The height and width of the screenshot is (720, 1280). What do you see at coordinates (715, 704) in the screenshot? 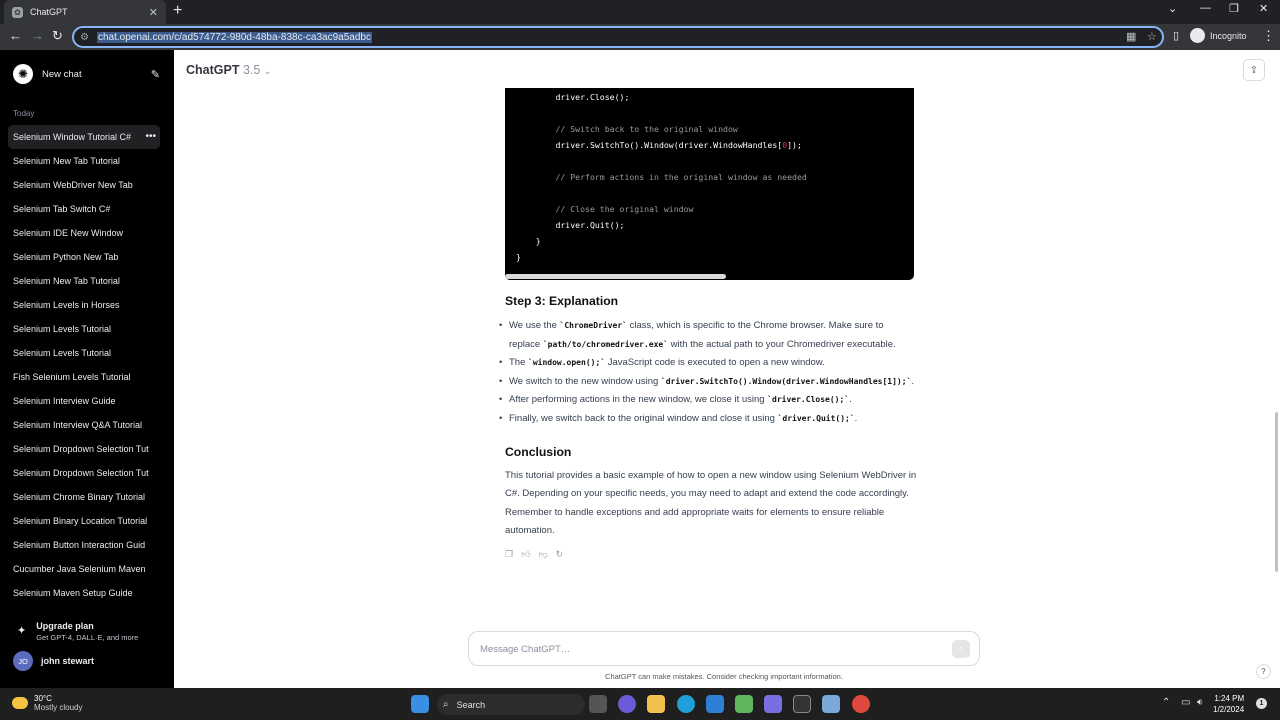
I see `store-icon` at bounding box center [715, 704].